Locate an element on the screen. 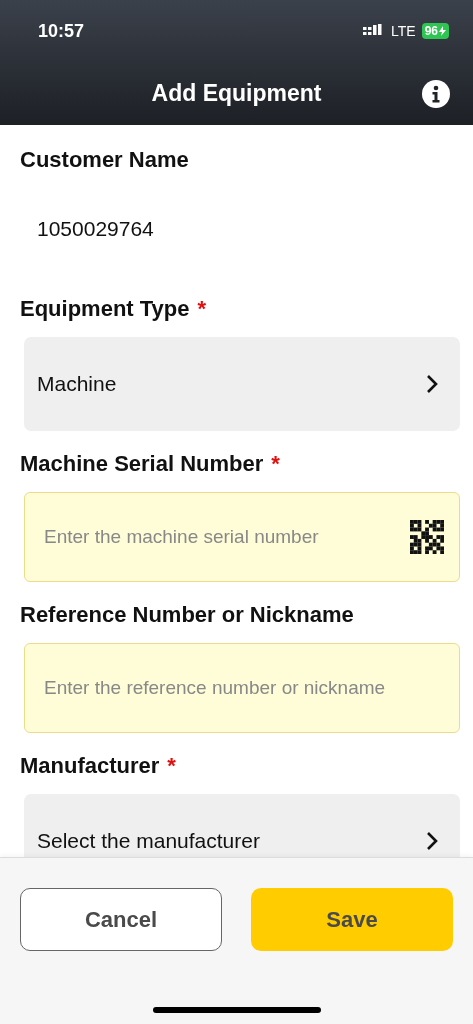 The width and height of the screenshot is (473, 1024). field-label: Reference Number or Nickname is located at coordinates (187, 615).